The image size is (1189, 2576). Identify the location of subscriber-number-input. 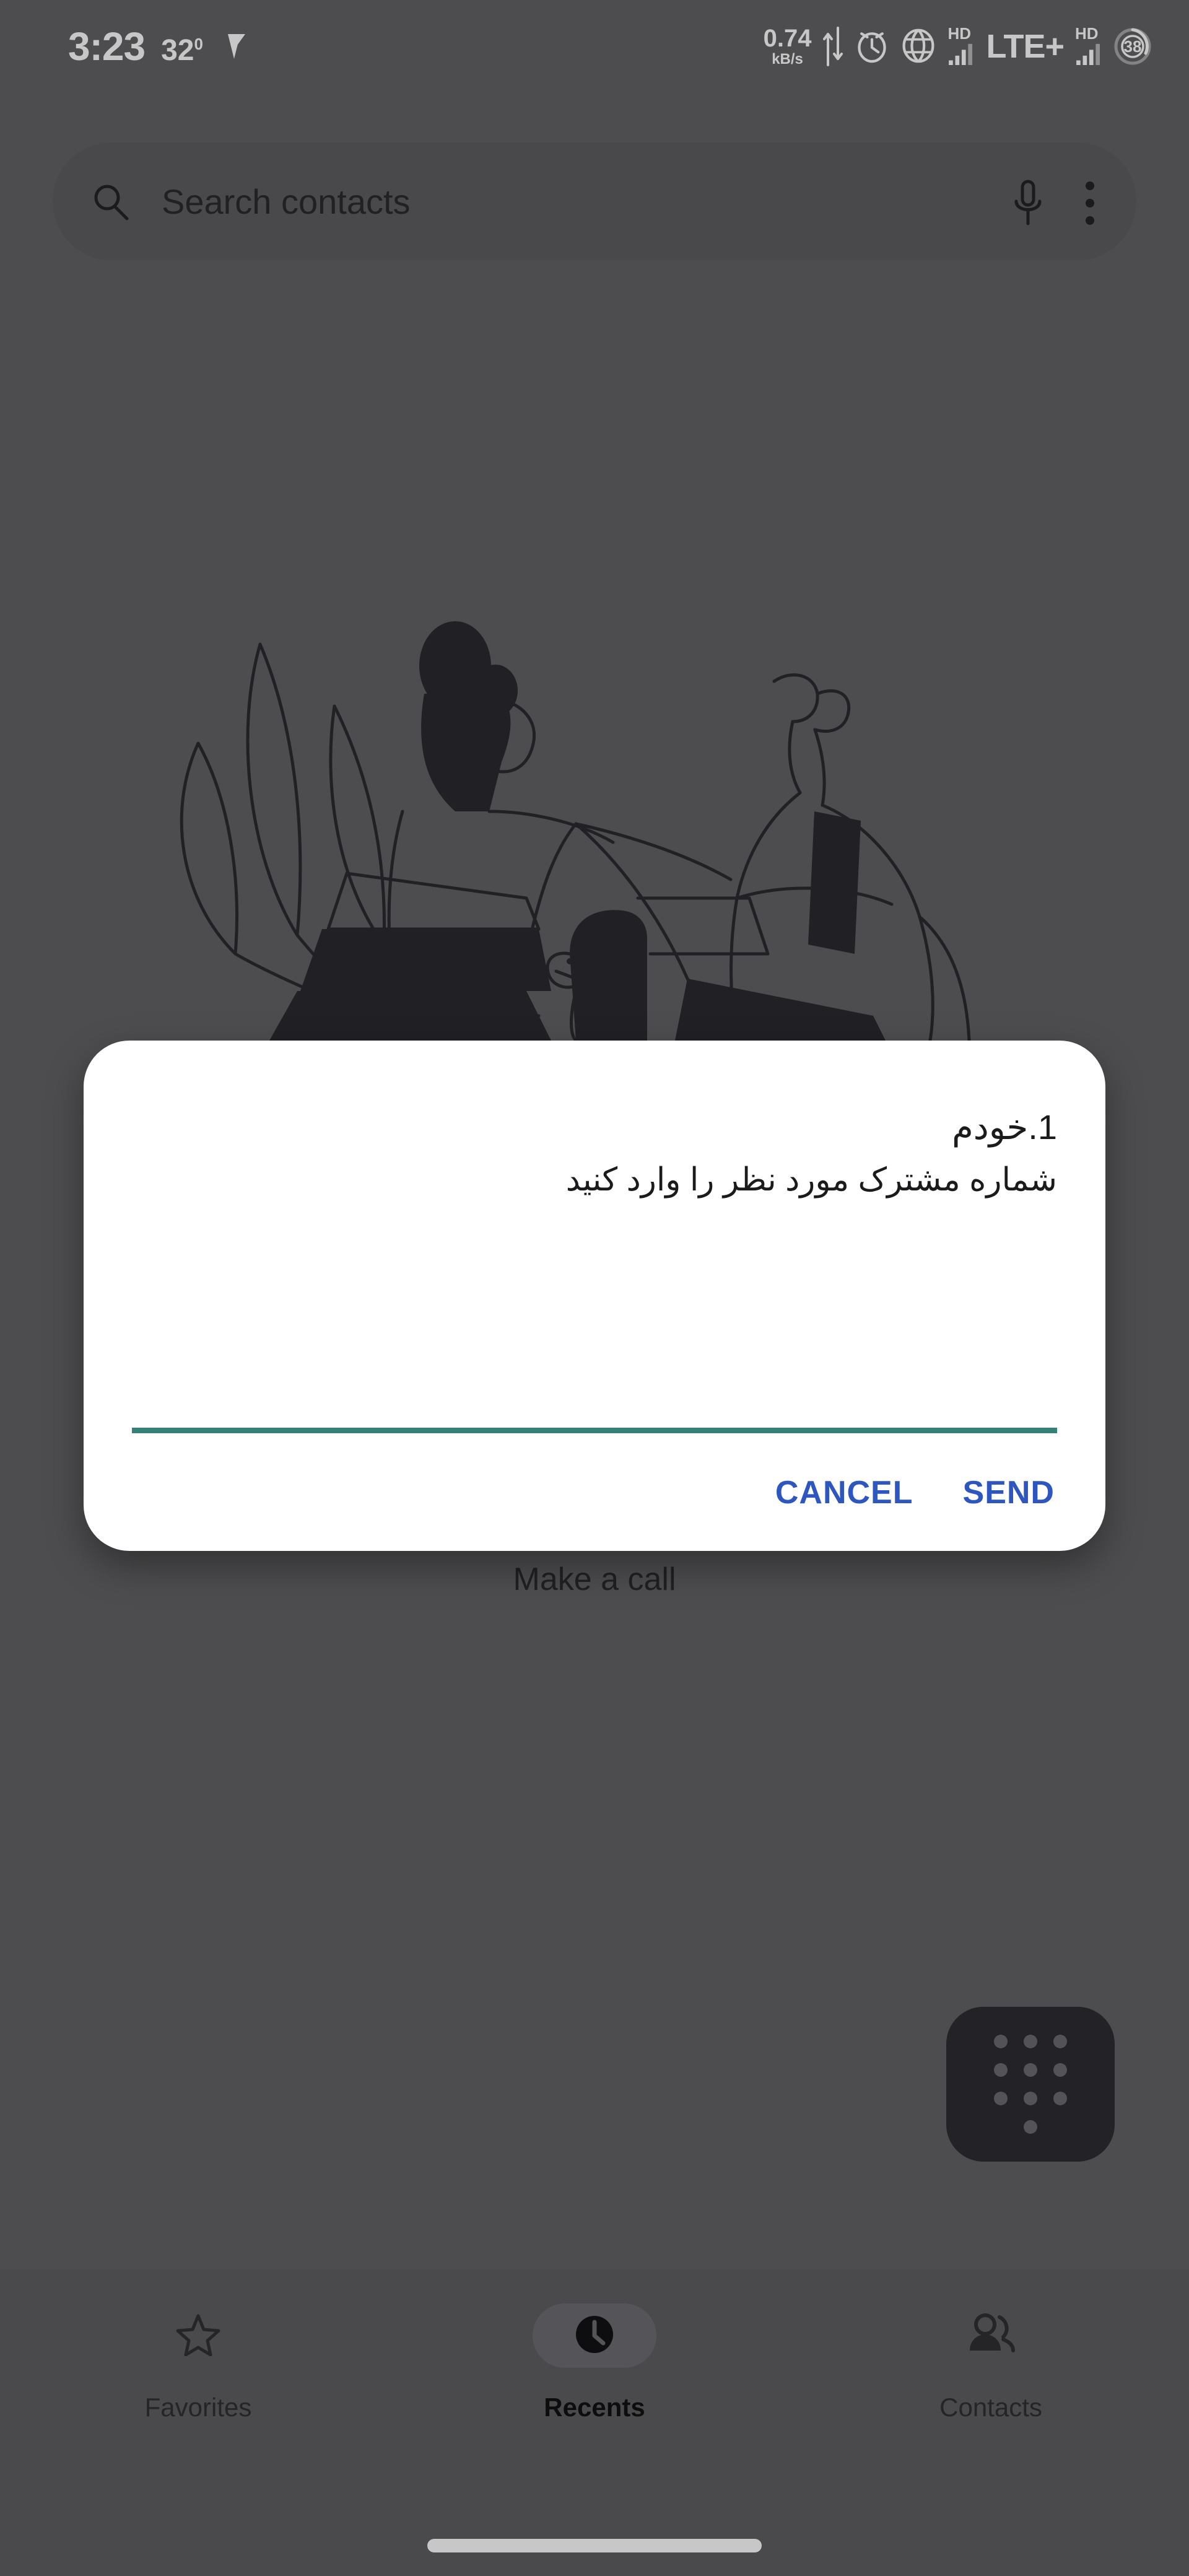
(594, 1413).